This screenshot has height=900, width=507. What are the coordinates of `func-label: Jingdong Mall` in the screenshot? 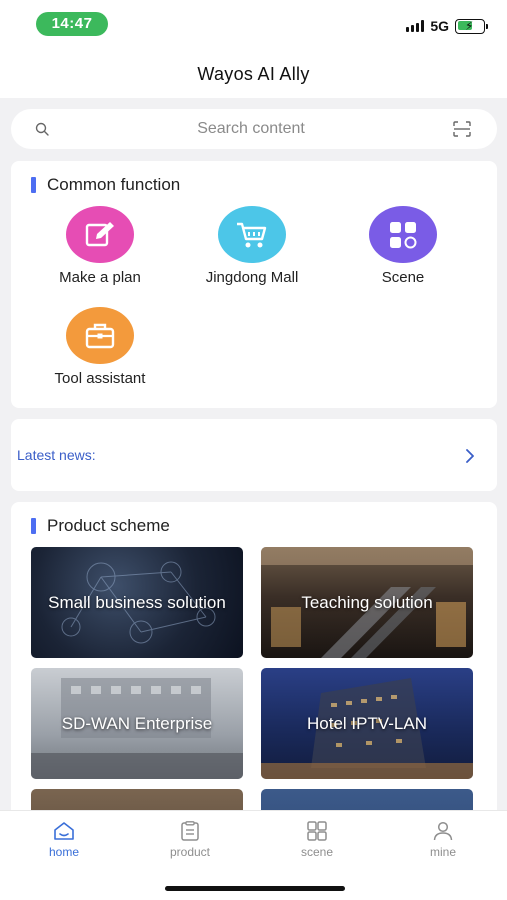 It's located at (252, 277).